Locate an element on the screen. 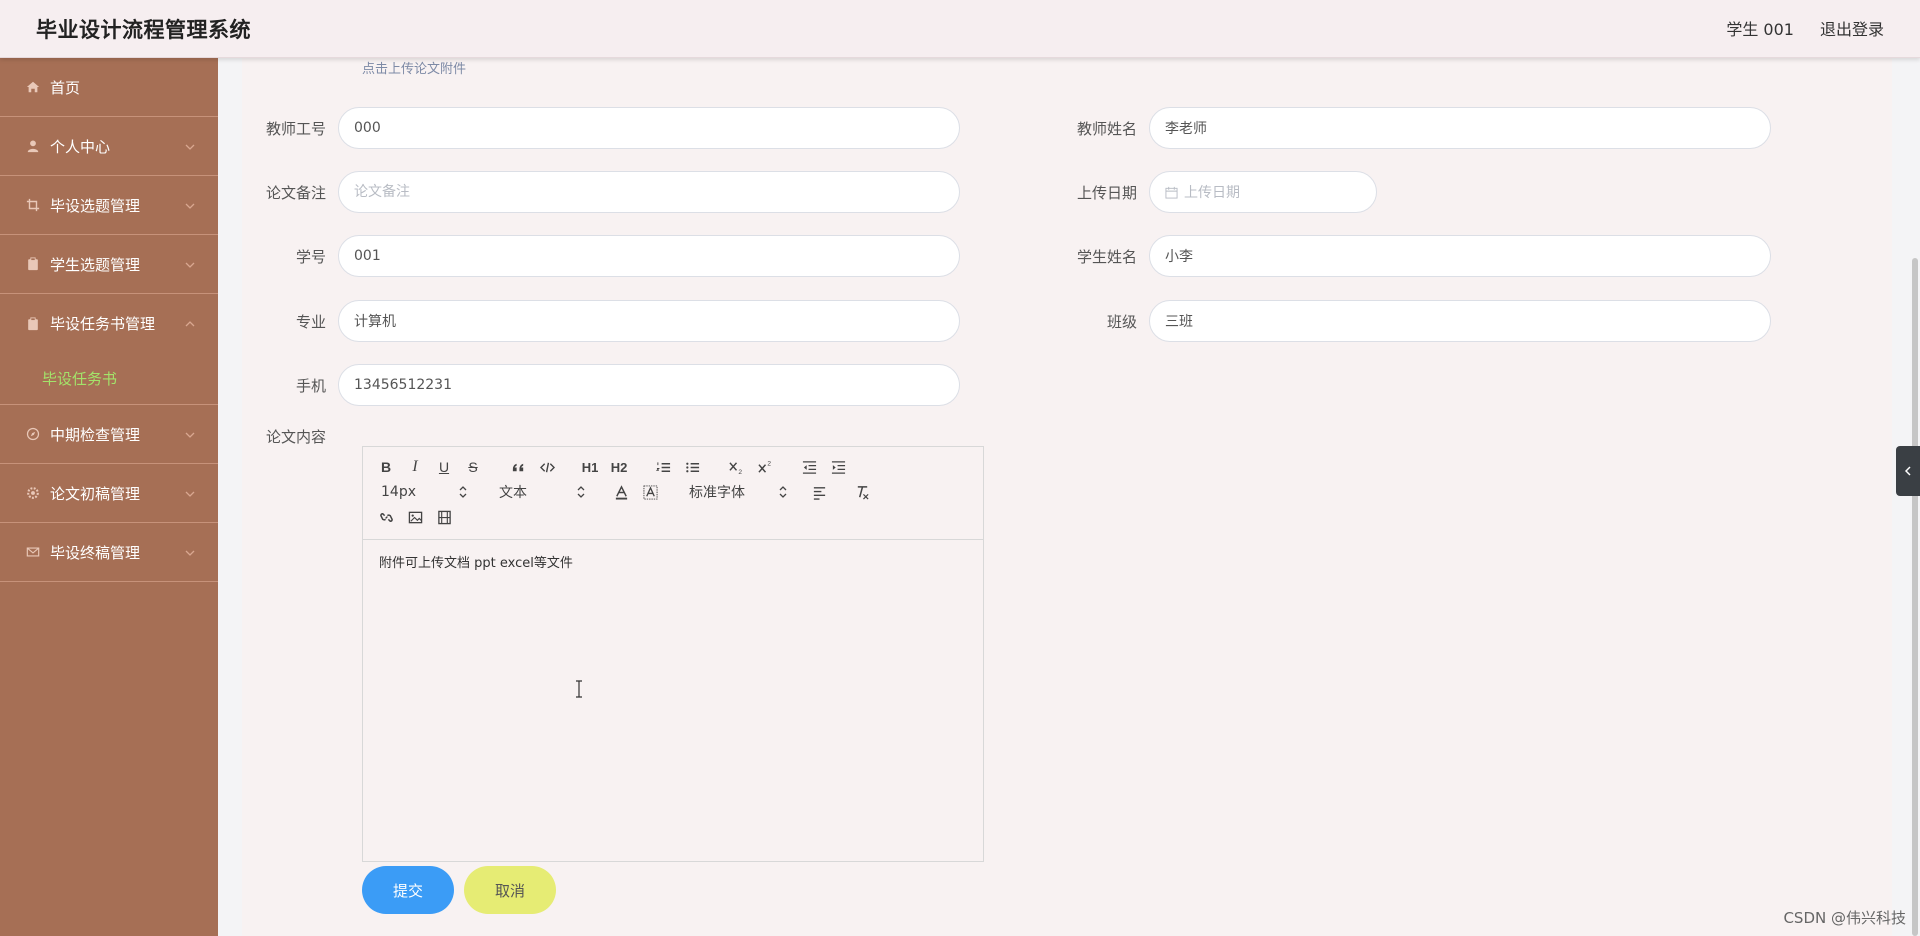 The height and width of the screenshot is (936, 1920). cancel-button: 取消 is located at coordinates (510, 890).